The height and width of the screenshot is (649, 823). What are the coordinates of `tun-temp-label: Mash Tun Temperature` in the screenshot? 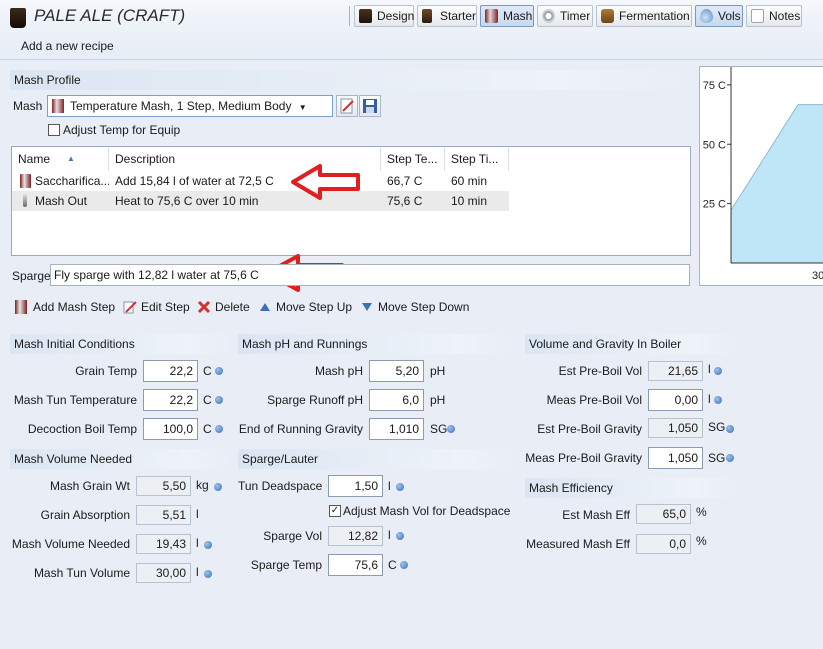 It's located at (75, 400).